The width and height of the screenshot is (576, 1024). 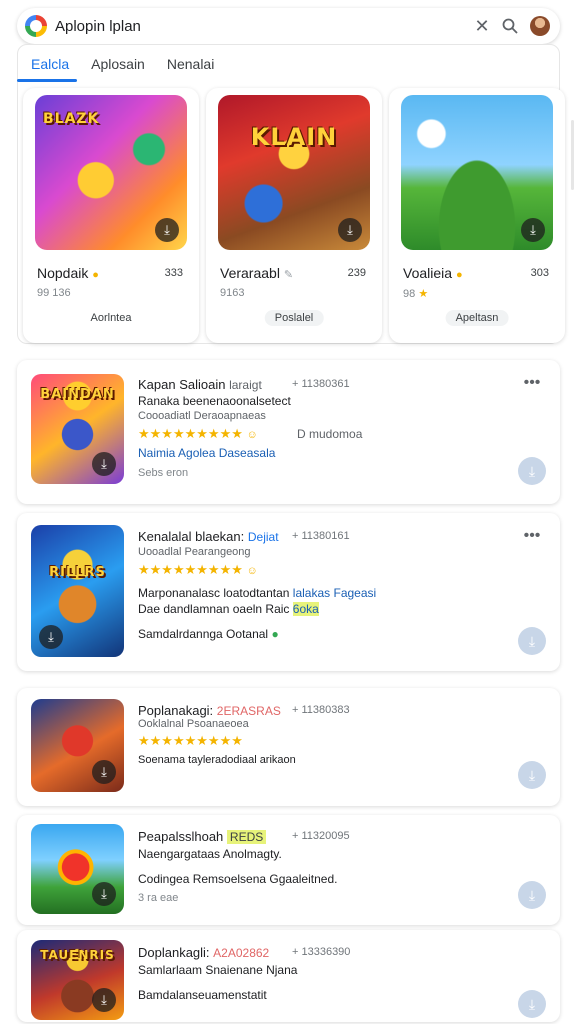 What do you see at coordinates (423, 294) in the screenshot?
I see `star-icon: ★` at bounding box center [423, 294].